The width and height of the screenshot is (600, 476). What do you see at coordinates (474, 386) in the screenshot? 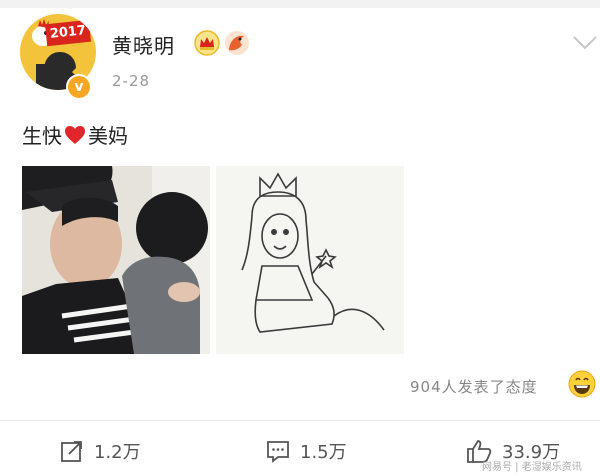
I see `reaction-summary: 904人发表了态度` at bounding box center [474, 386].